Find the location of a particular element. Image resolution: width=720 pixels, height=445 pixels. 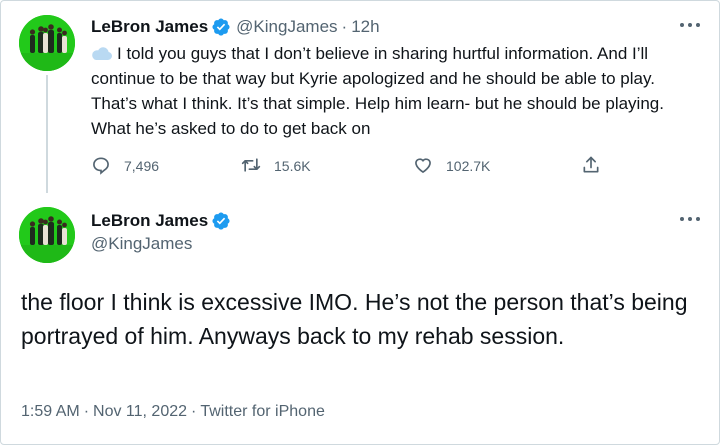

reply-icon is located at coordinates (107, 166).